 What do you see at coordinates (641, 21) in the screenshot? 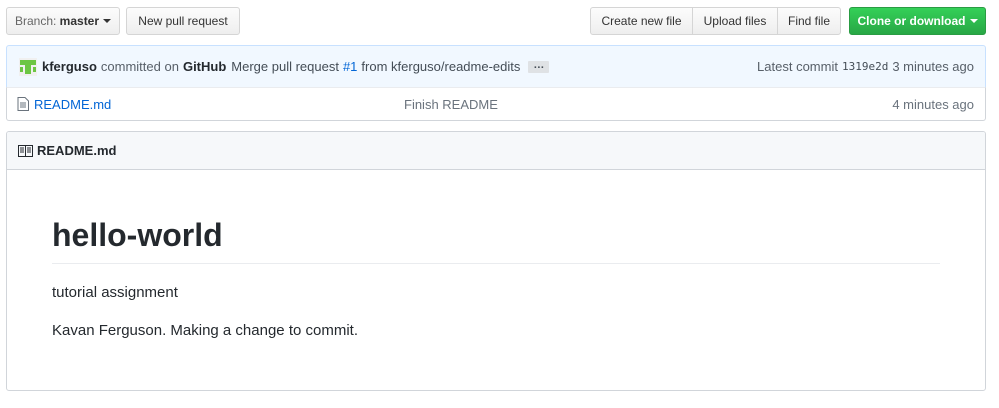
I see `create-new-file-button: Create new file` at bounding box center [641, 21].